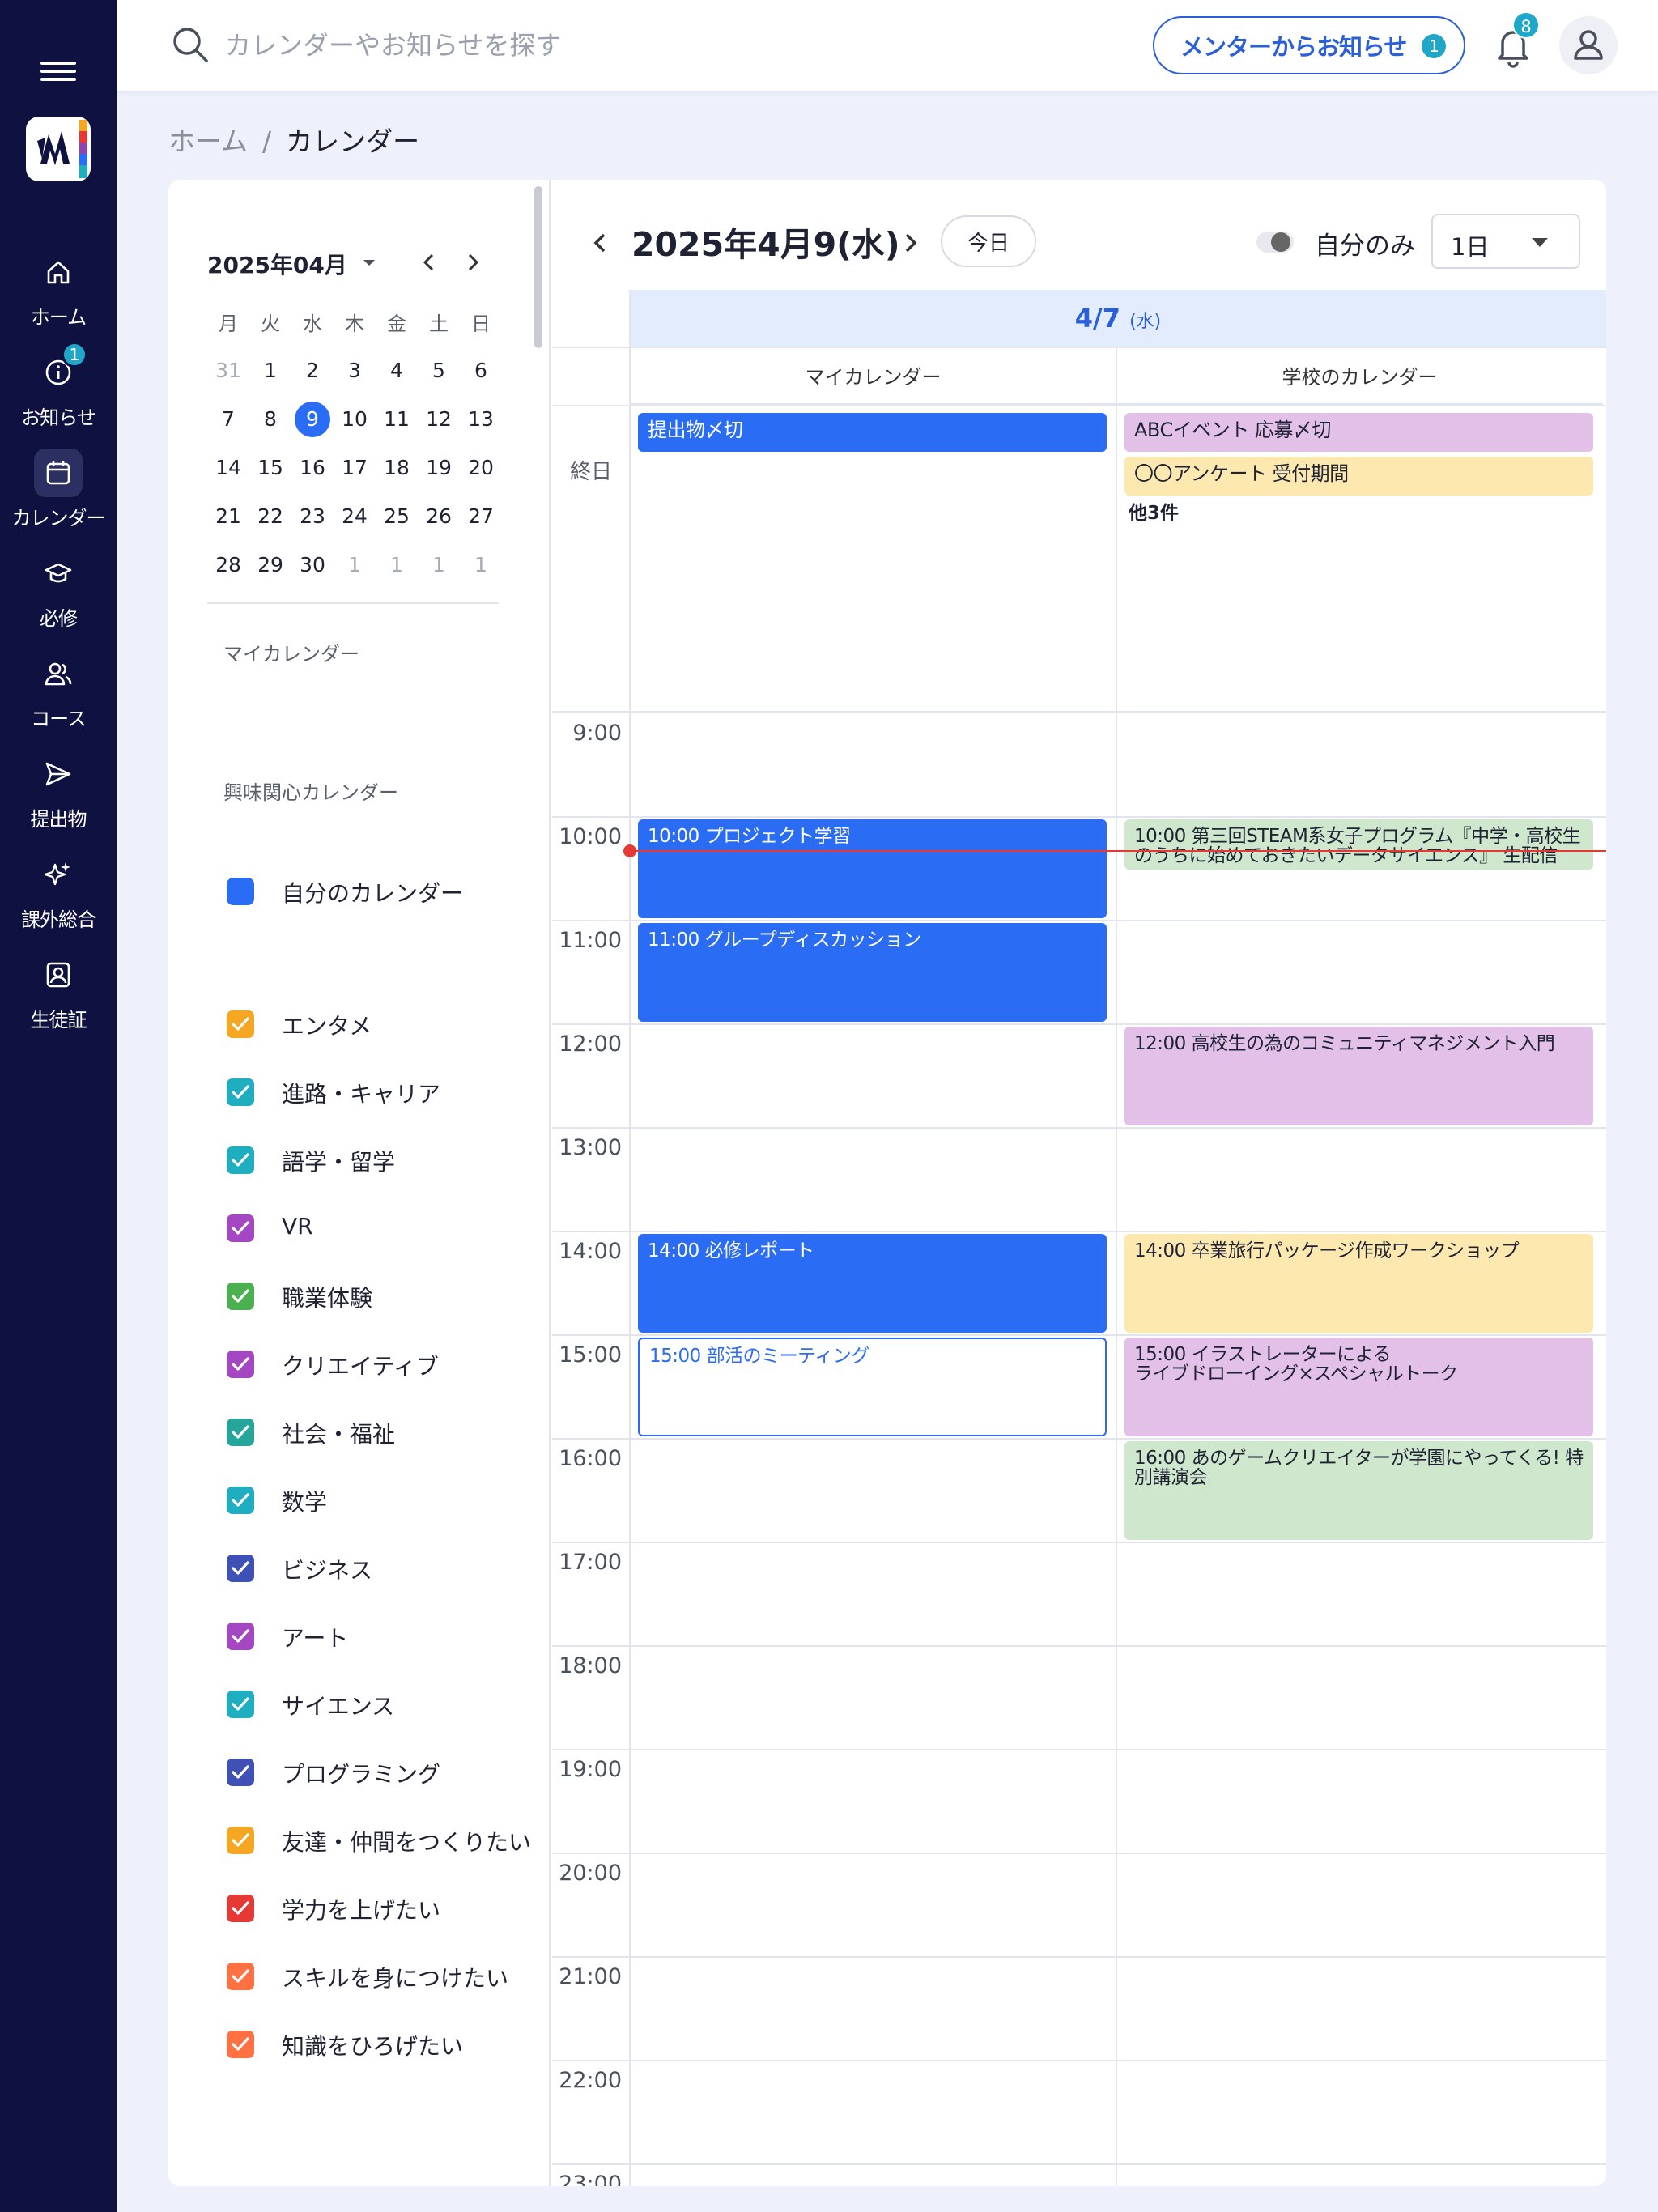  Describe the element at coordinates (988, 241) in the screenshot. I see `today-button: 今日` at that location.